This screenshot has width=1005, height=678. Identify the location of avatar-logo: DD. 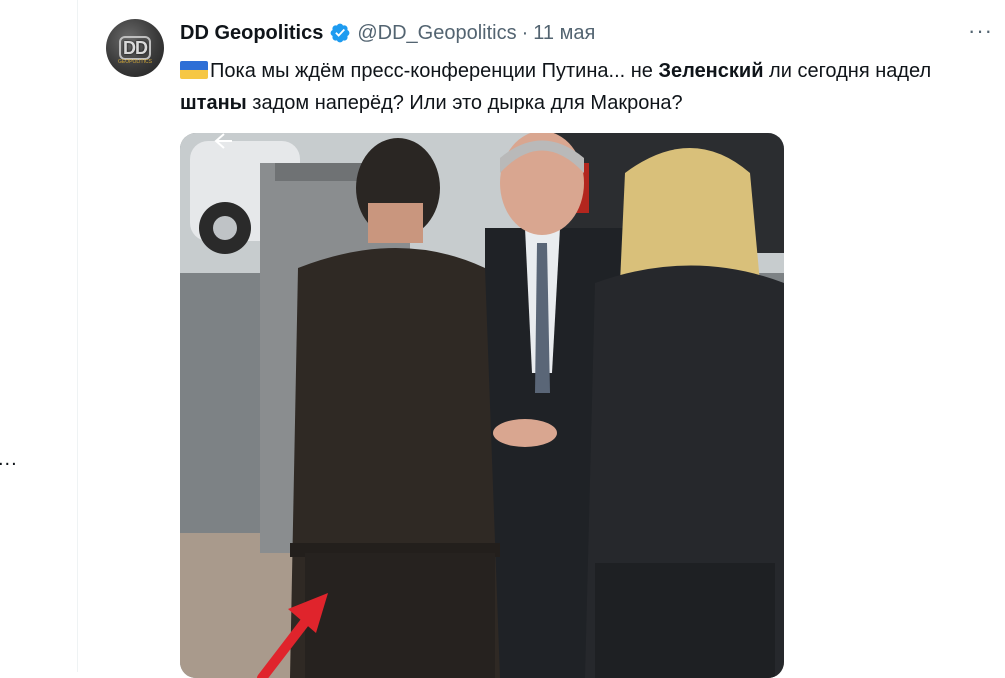
(135, 48).